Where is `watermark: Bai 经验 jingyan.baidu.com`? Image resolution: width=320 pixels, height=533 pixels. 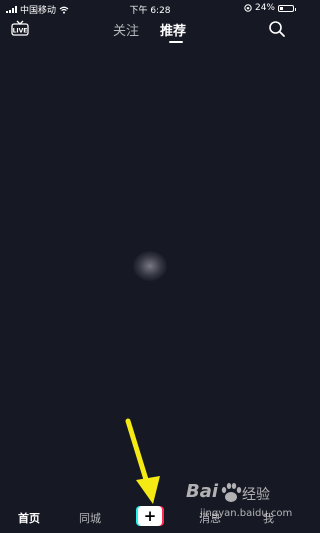 watermark: Bai 经验 jingyan.baidu.com is located at coordinates (238, 502).